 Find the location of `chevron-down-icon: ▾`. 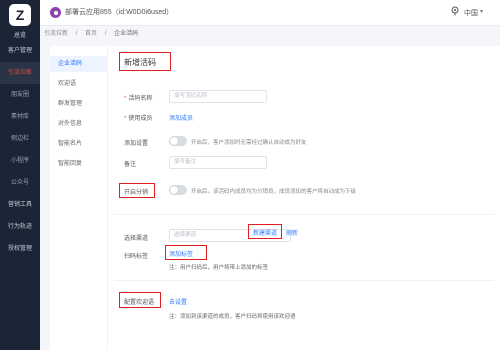

chevron-down-icon: ▾ is located at coordinates (481, 11).